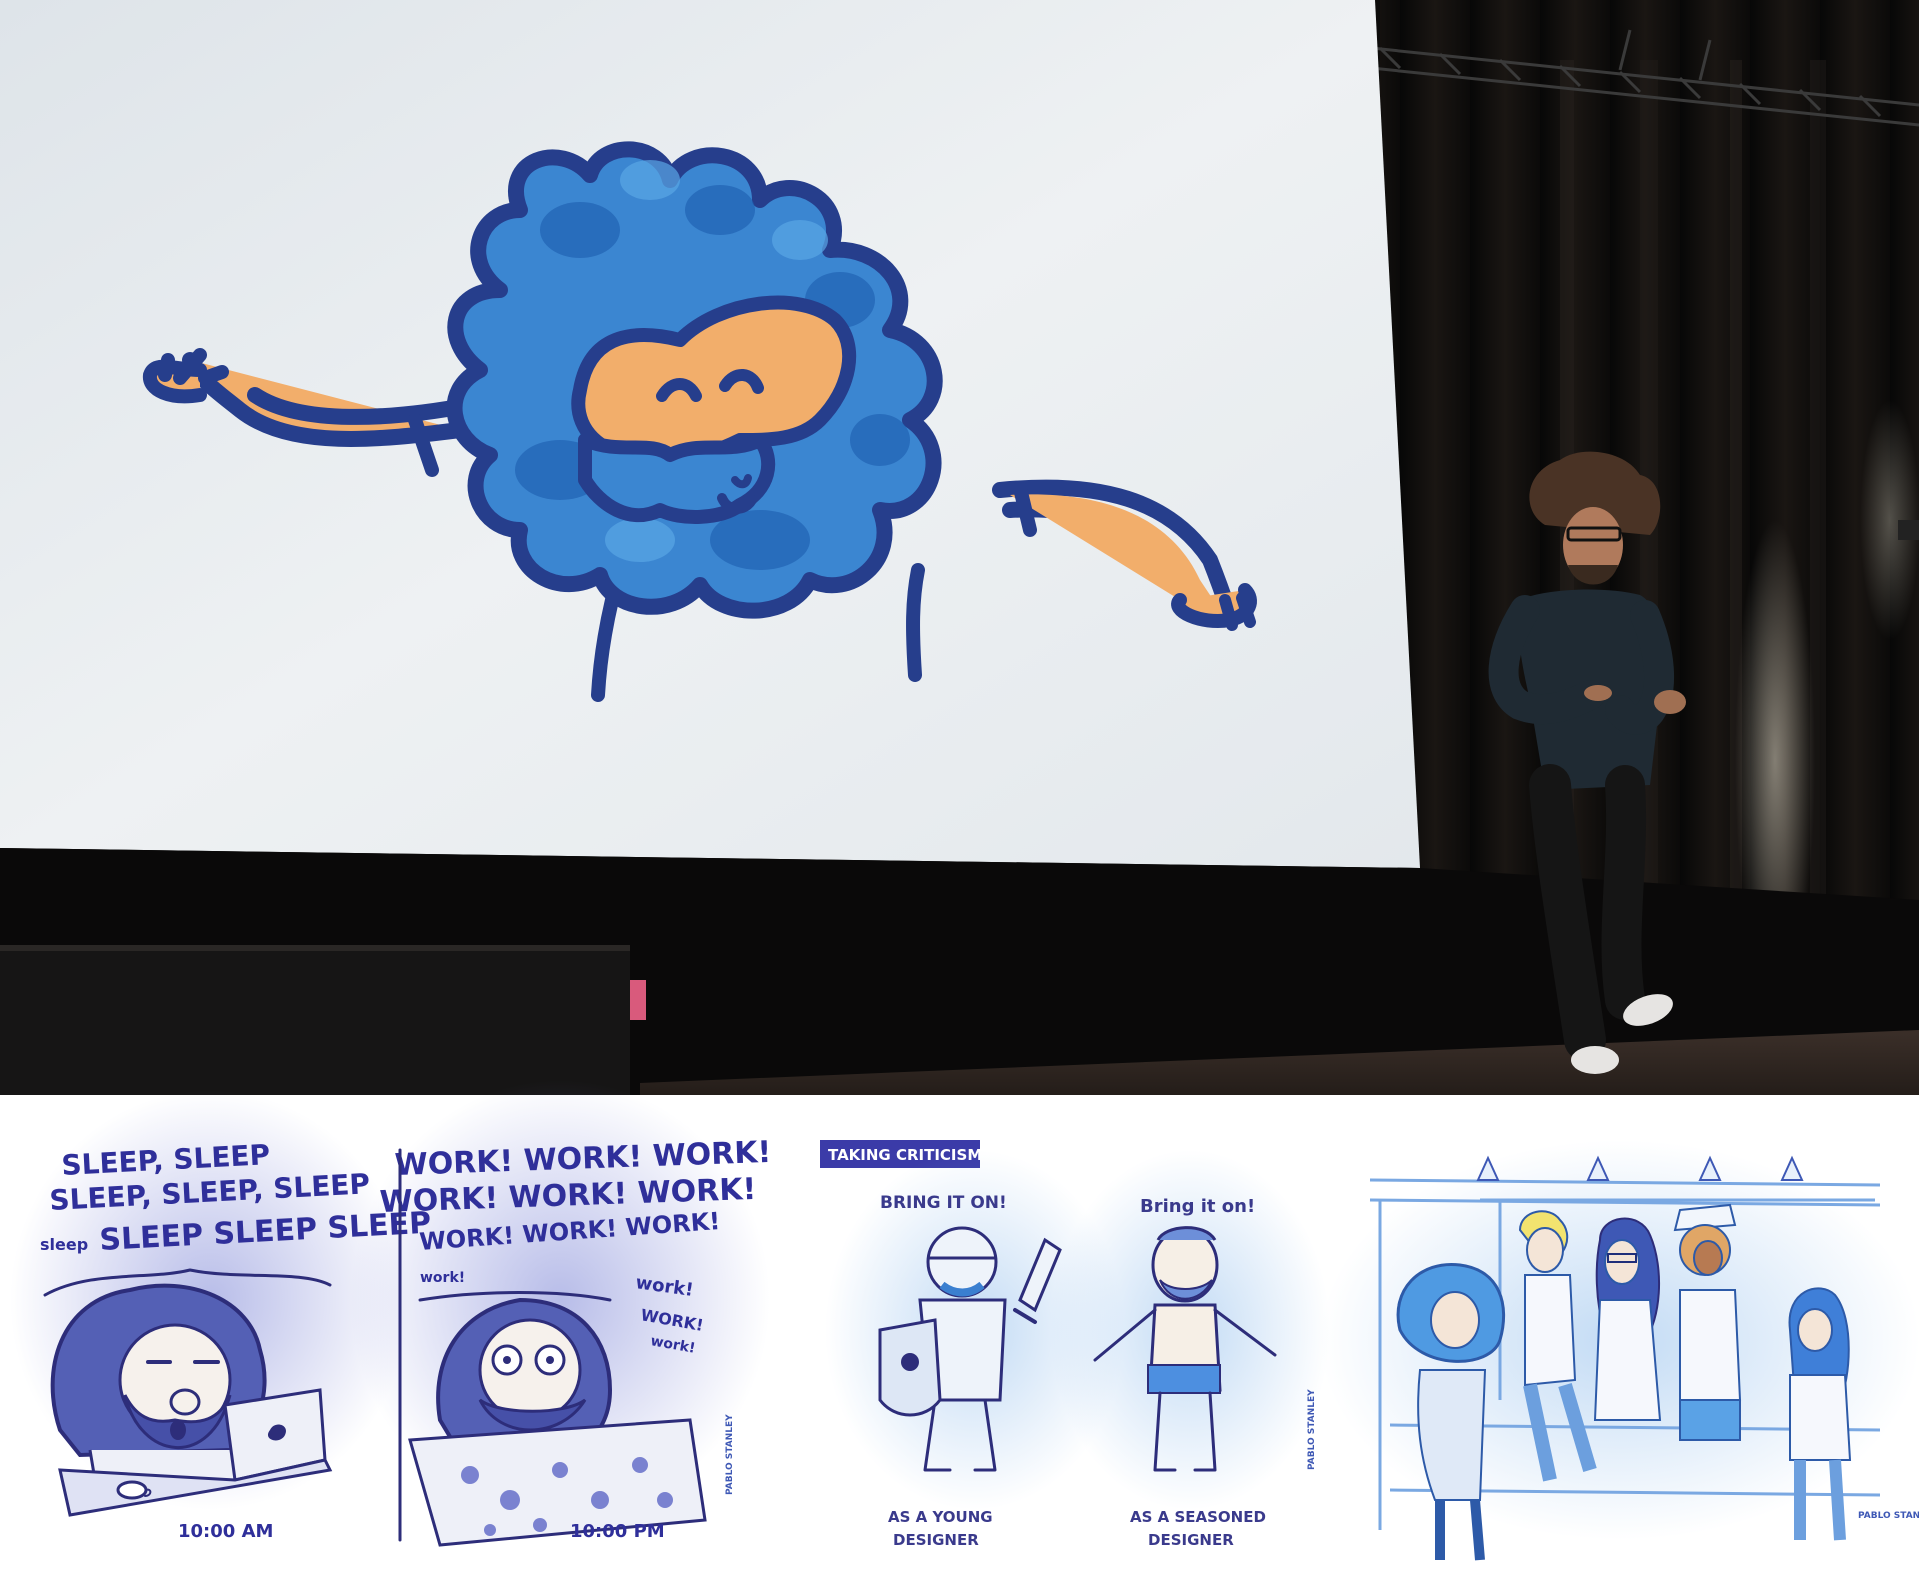 This screenshot has height=1584, width=1919. What do you see at coordinates (64, 1244) in the screenshot?
I see `panel1-small-word: sleep` at bounding box center [64, 1244].